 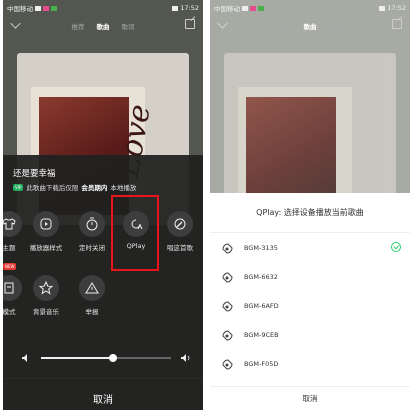 I want to click on option-timer: 定时关闭, so click(x=92, y=231).